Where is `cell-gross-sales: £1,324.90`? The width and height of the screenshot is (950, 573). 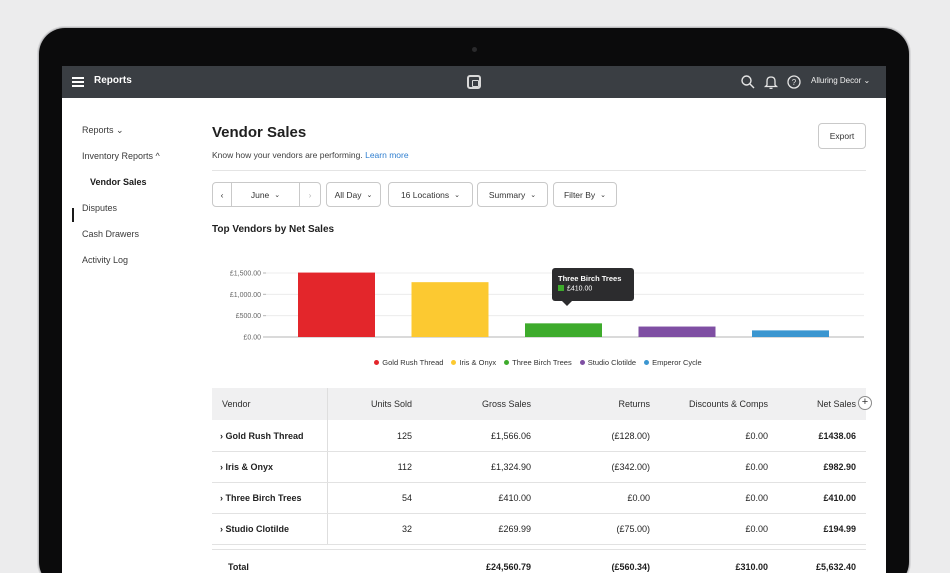
cell-gross-sales: £1,324.90 is located at coordinates (510, 467).